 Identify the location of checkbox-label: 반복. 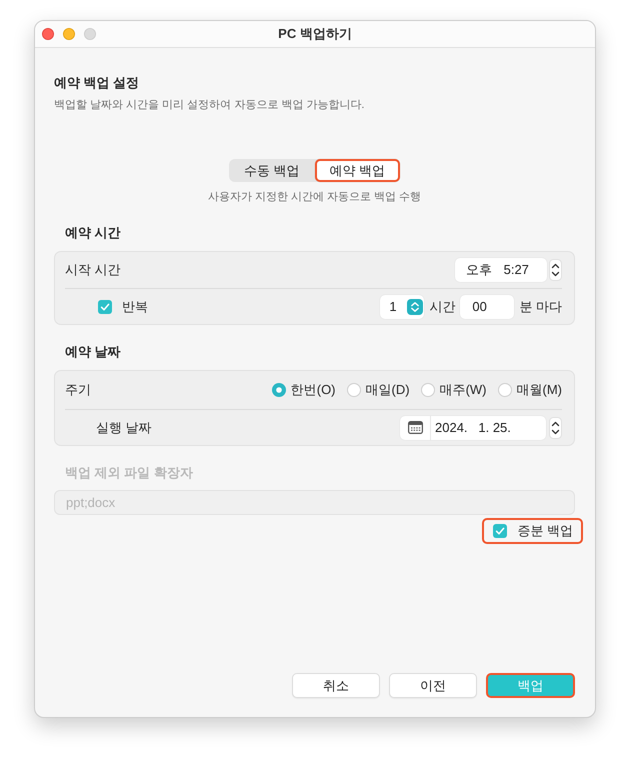
(135, 306).